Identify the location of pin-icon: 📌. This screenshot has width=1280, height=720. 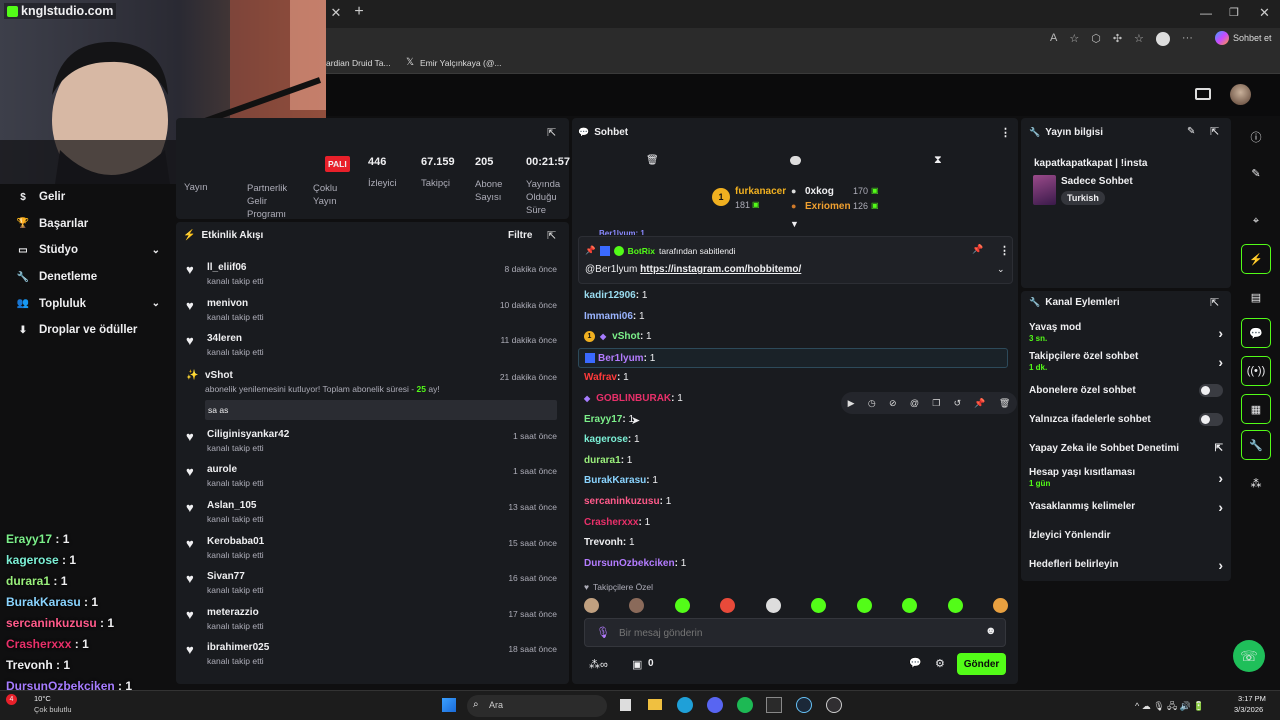
(979, 403).